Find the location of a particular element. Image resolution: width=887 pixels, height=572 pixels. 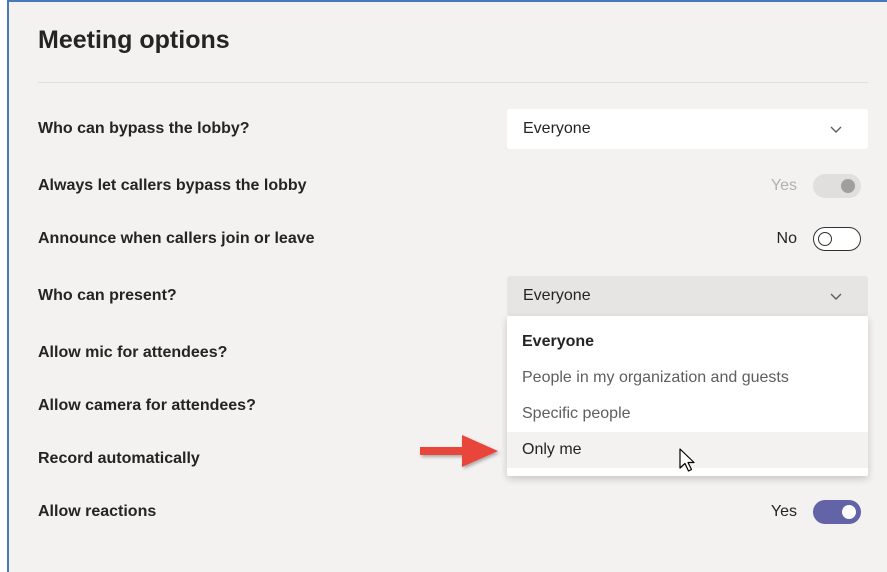

callers-bypass-toggle-text: Yes is located at coordinates (783, 185).